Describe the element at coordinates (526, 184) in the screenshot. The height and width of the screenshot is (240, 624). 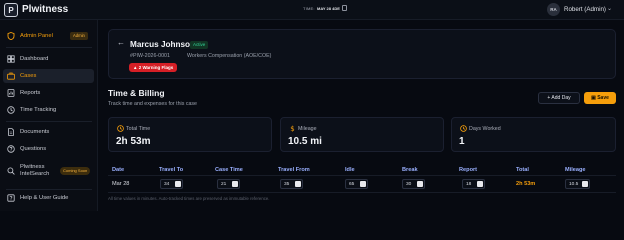
I see `row-total: 2h 53m` at that location.